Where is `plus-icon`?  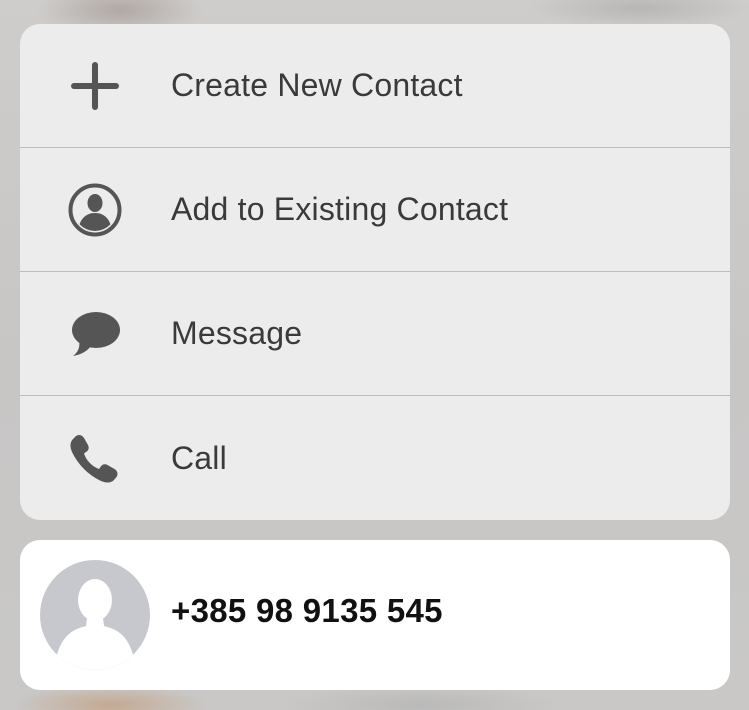 plus-icon is located at coordinates (95, 86).